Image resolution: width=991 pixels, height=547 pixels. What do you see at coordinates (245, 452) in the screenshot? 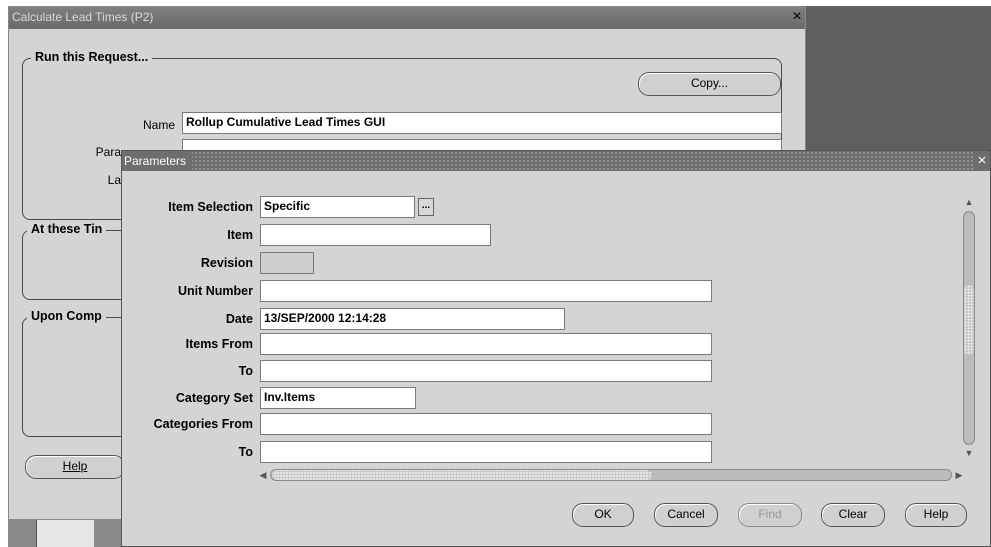
I see `categories-to-label: To` at bounding box center [245, 452].